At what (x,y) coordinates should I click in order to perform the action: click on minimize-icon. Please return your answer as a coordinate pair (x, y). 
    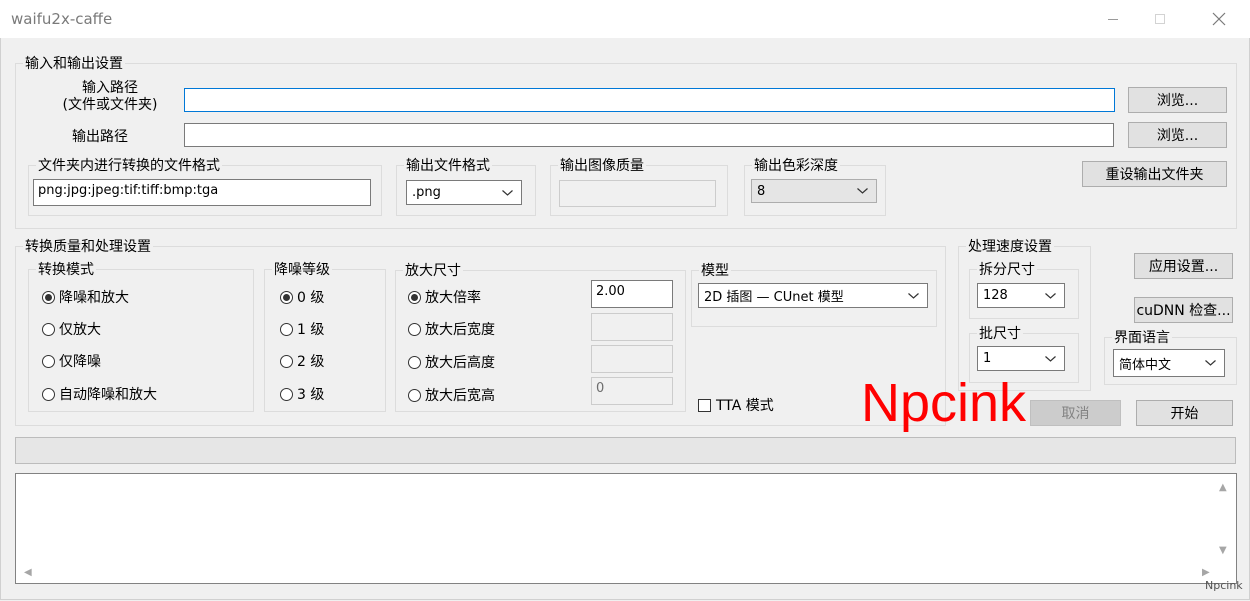
    Looking at the image, I should click on (1113, 19).